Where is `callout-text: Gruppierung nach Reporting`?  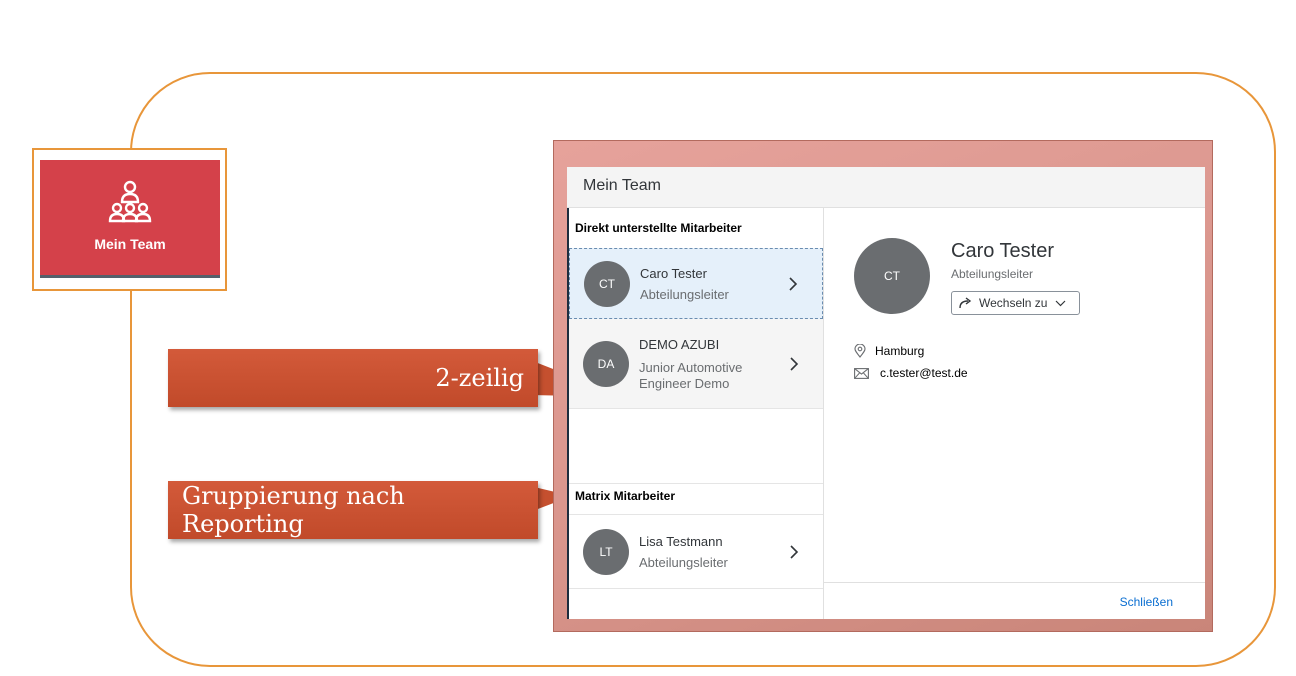
callout-text: Gruppierung nach Reporting is located at coordinates (293, 510).